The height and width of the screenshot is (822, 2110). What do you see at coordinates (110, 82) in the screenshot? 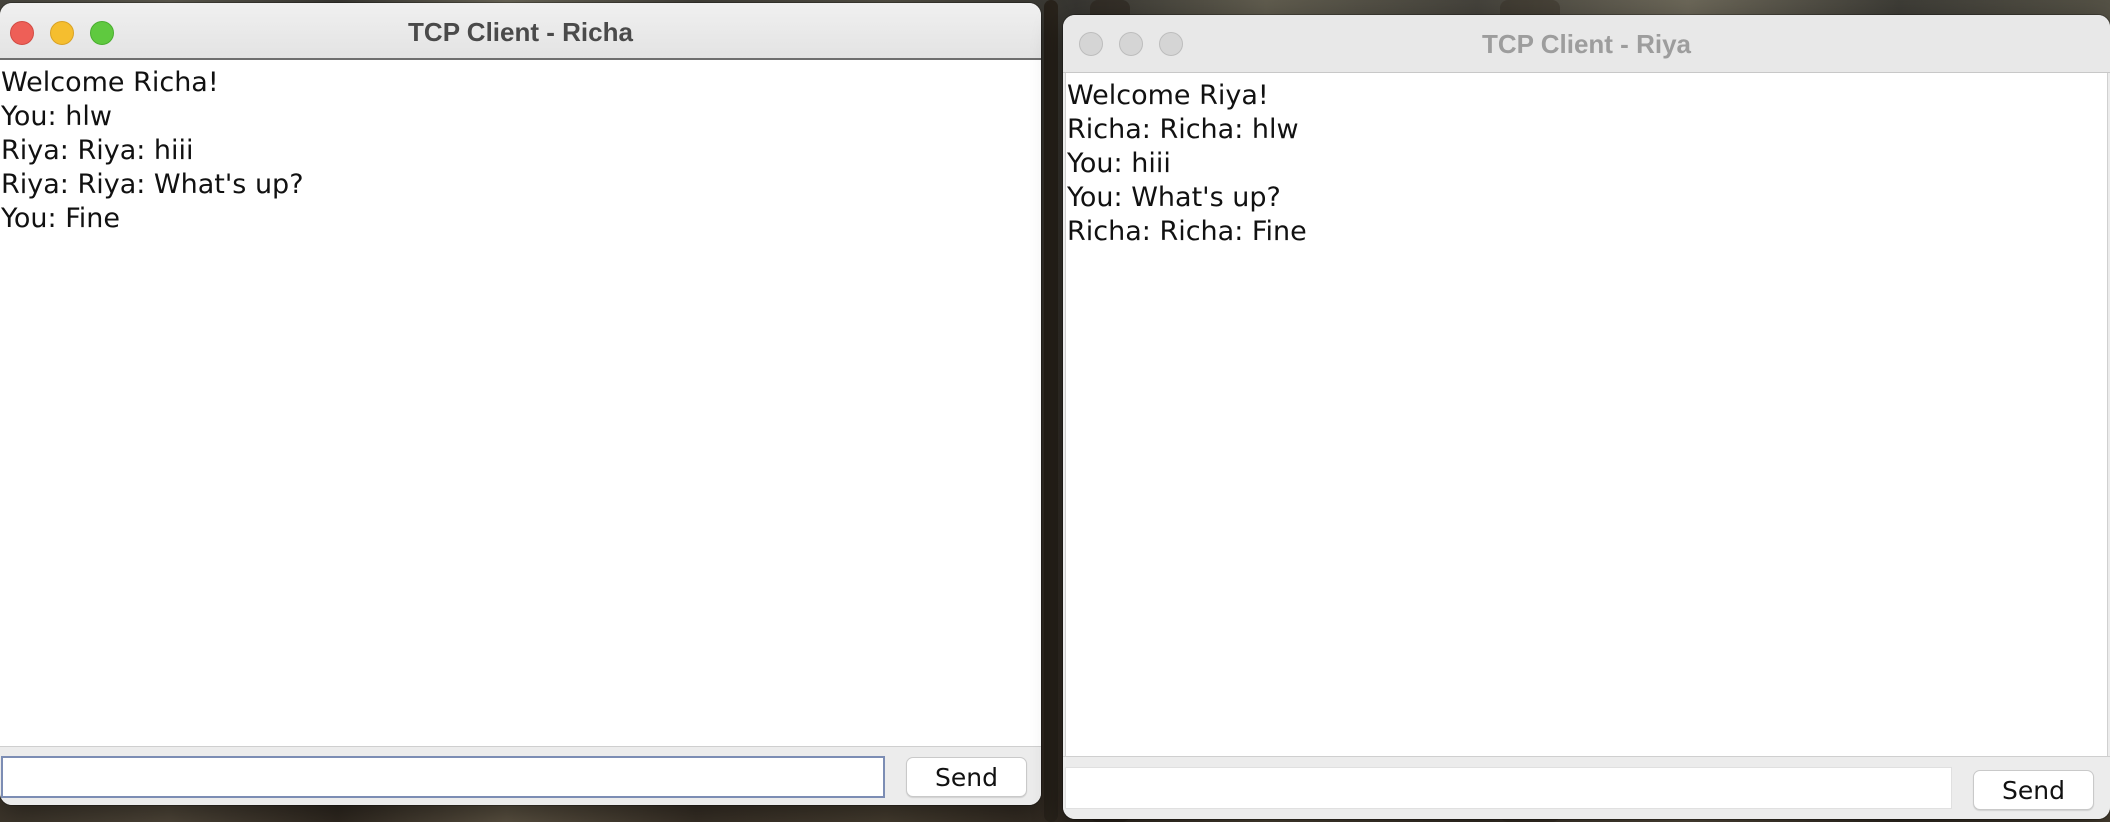
I see `chat-message: Welcome Richa!` at bounding box center [110, 82].